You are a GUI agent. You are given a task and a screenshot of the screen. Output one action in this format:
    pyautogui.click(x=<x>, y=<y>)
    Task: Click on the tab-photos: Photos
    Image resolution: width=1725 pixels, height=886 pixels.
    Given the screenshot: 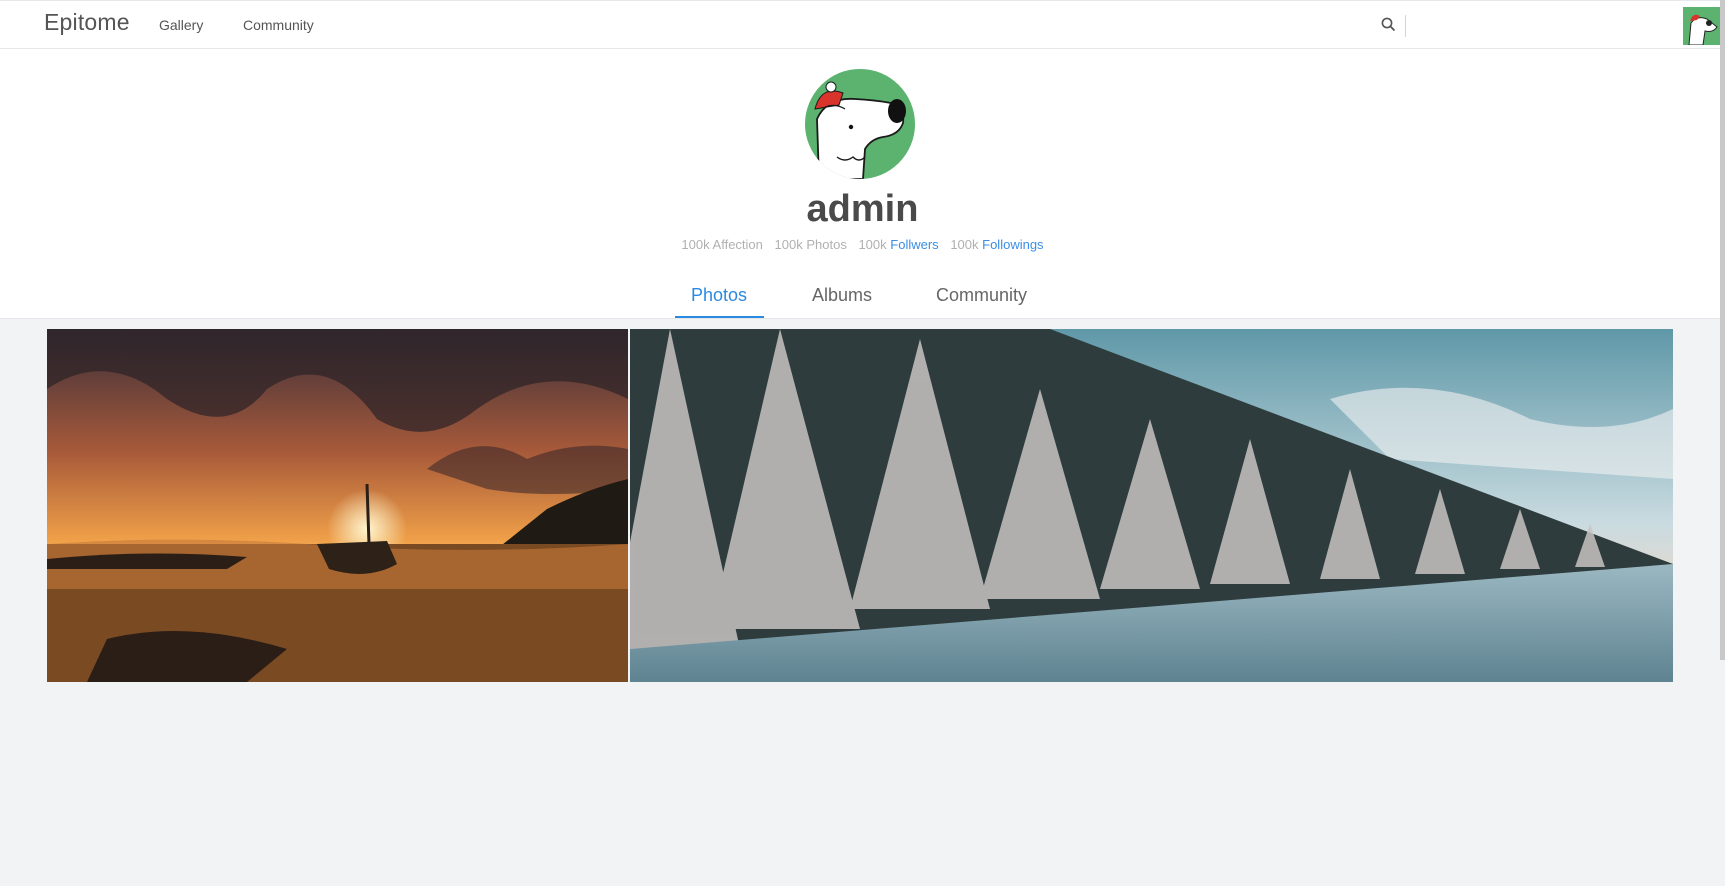 What is the action you would take?
    pyautogui.click(x=719, y=295)
    